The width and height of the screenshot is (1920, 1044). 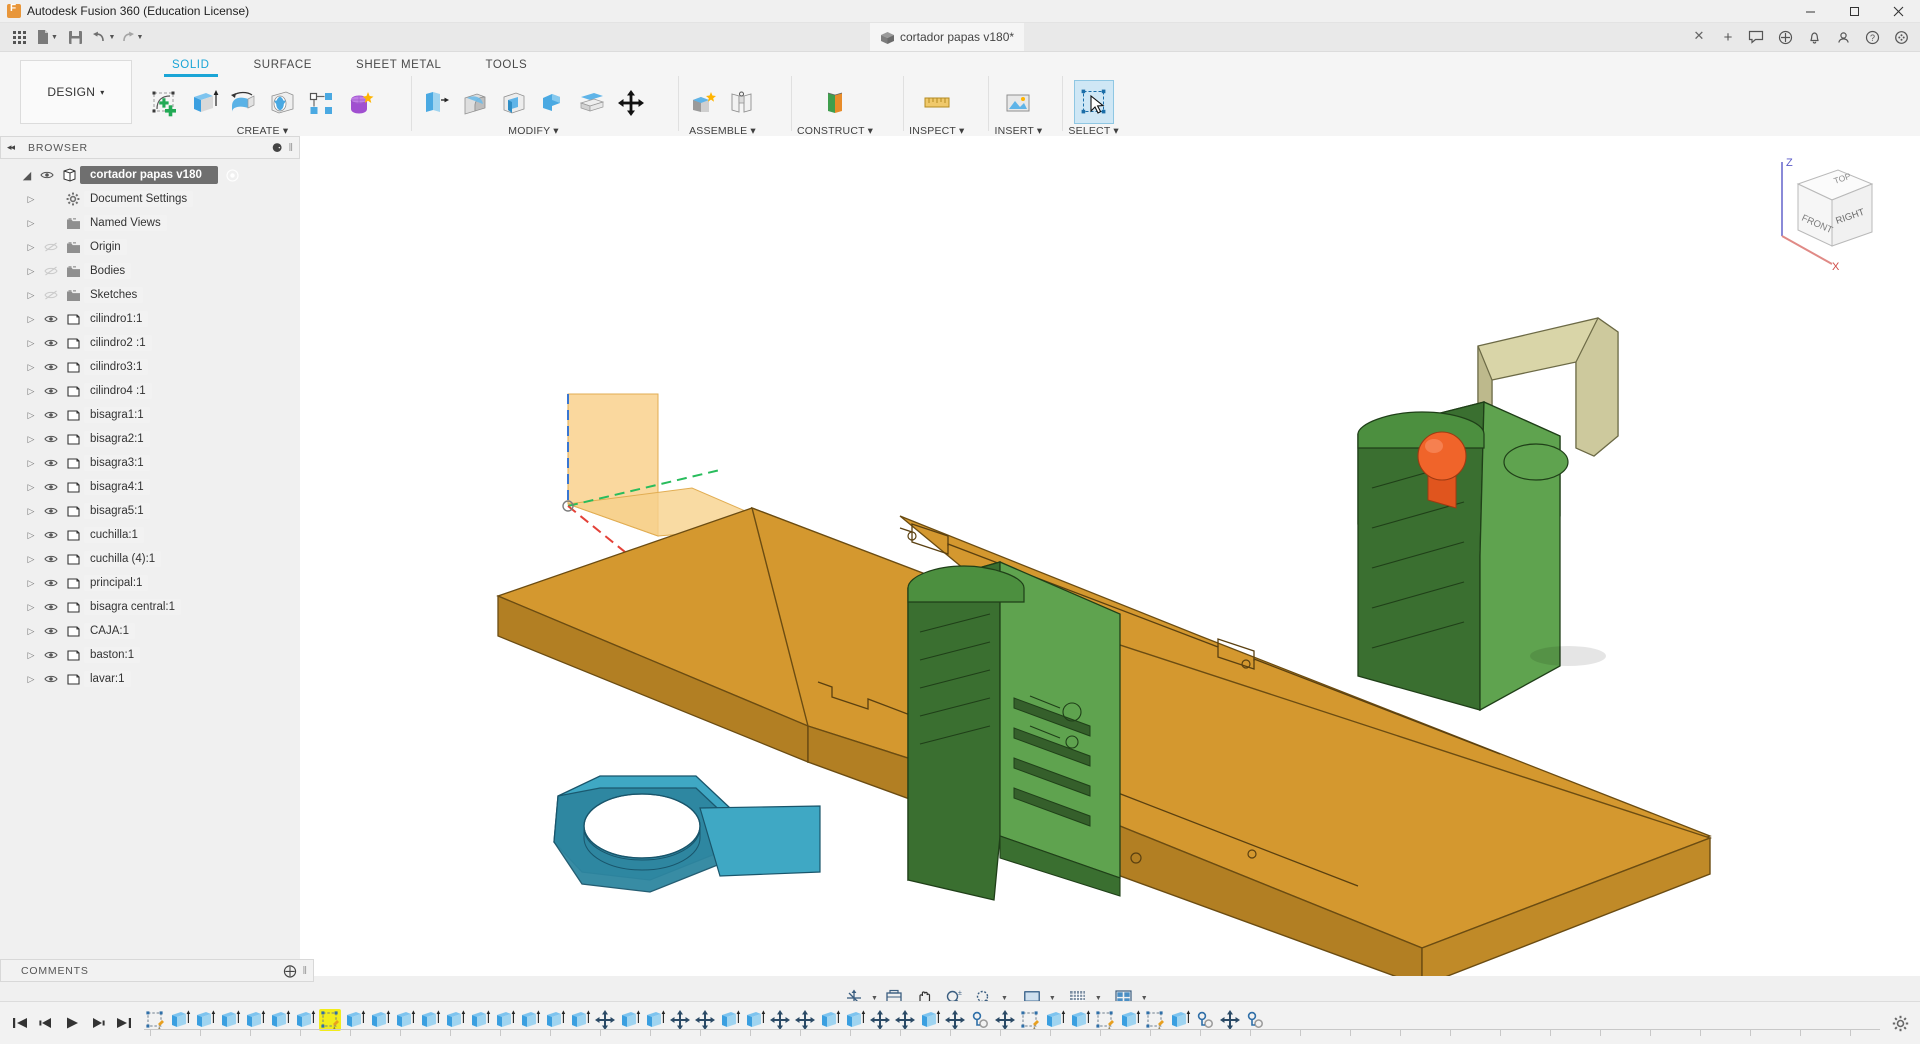 I want to click on tree-row: ▷ cilindro3:1, so click(x=150, y=367).